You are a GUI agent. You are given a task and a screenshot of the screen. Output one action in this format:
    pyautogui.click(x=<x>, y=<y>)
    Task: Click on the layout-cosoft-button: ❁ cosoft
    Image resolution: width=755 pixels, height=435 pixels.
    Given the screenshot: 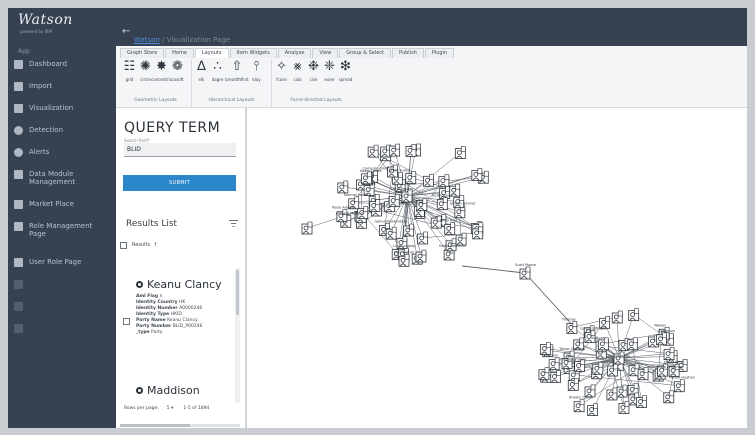 What is the action you would take?
    pyautogui.click(x=177, y=70)
    